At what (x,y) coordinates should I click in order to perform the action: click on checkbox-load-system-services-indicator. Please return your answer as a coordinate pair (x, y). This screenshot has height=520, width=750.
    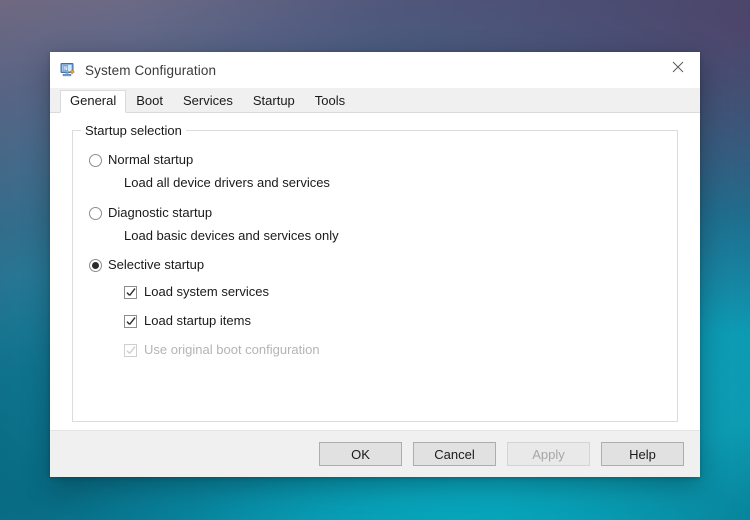
    Looking at the image, I should click on (130, 292).